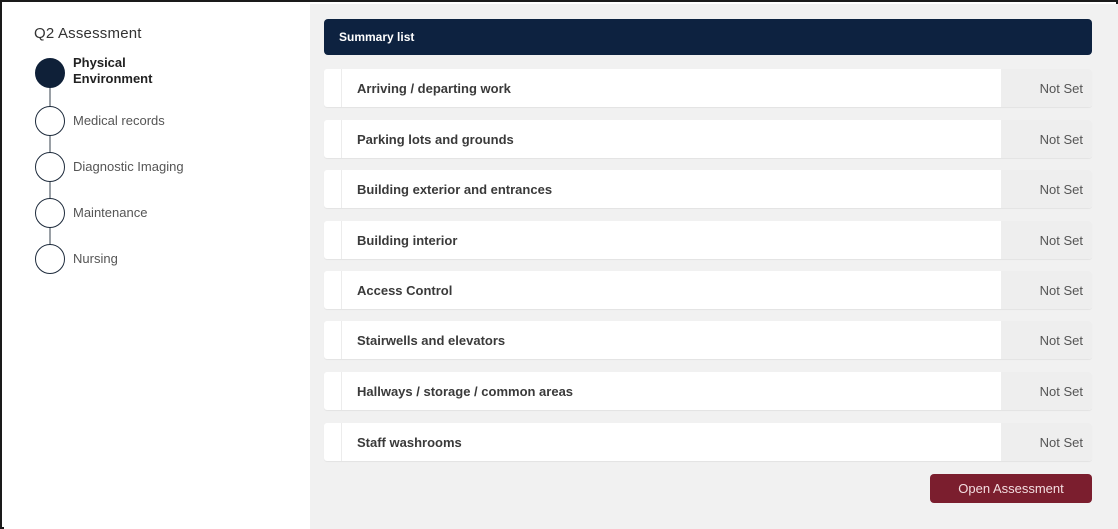 This screenshot has height=529, width=1118. Describe the element at coordinates (431, 340) in the screenshot. I see `row-name: Stairwells and elevators` at that location.